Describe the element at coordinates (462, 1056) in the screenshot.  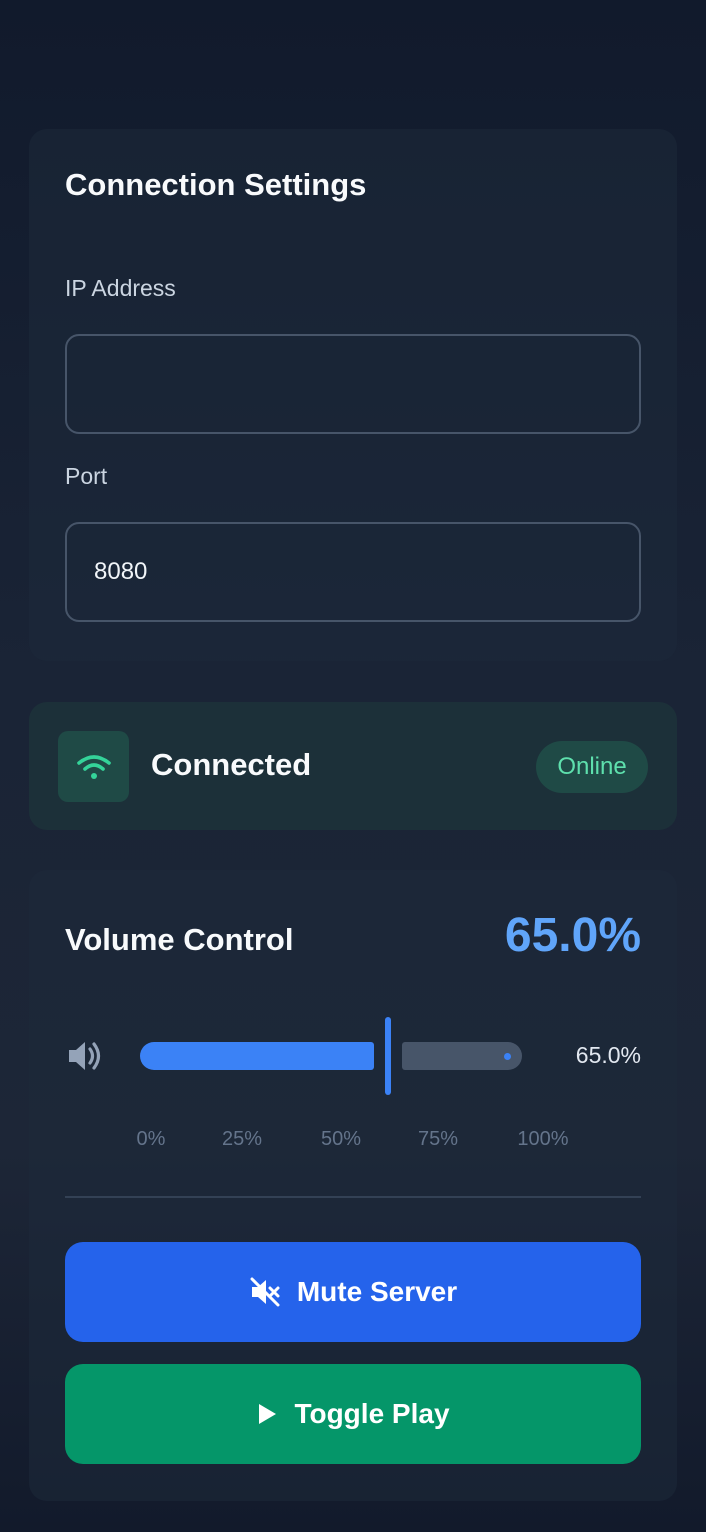
I see `volume-slider-remaining` at that location.